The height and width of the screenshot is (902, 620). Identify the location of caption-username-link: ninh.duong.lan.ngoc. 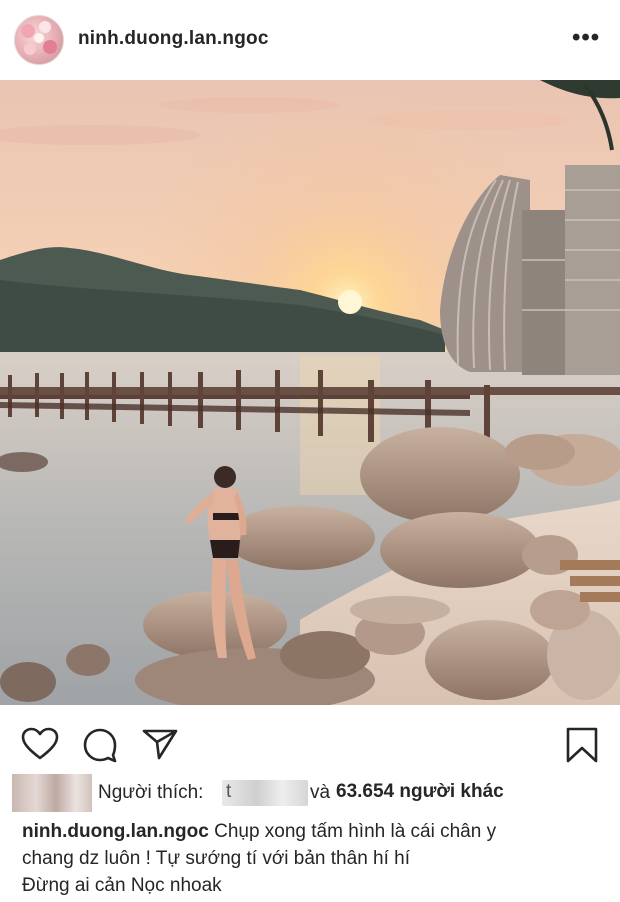
(115, 831).